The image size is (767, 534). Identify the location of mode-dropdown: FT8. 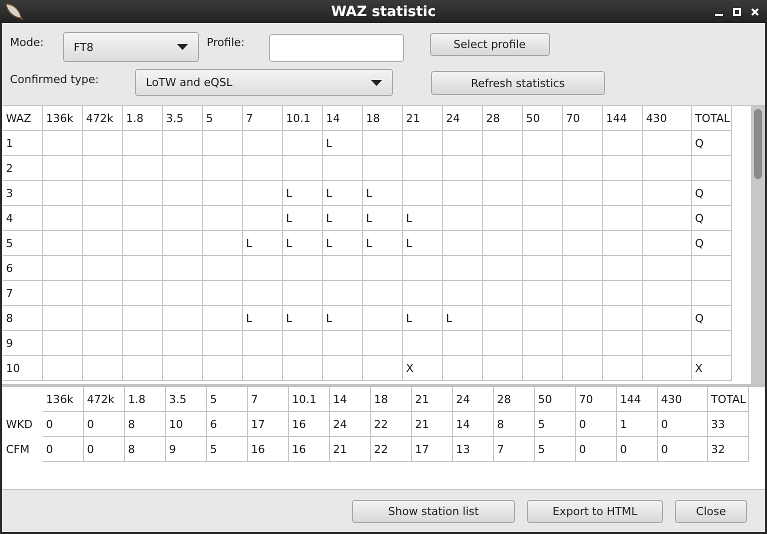
(130, 47).